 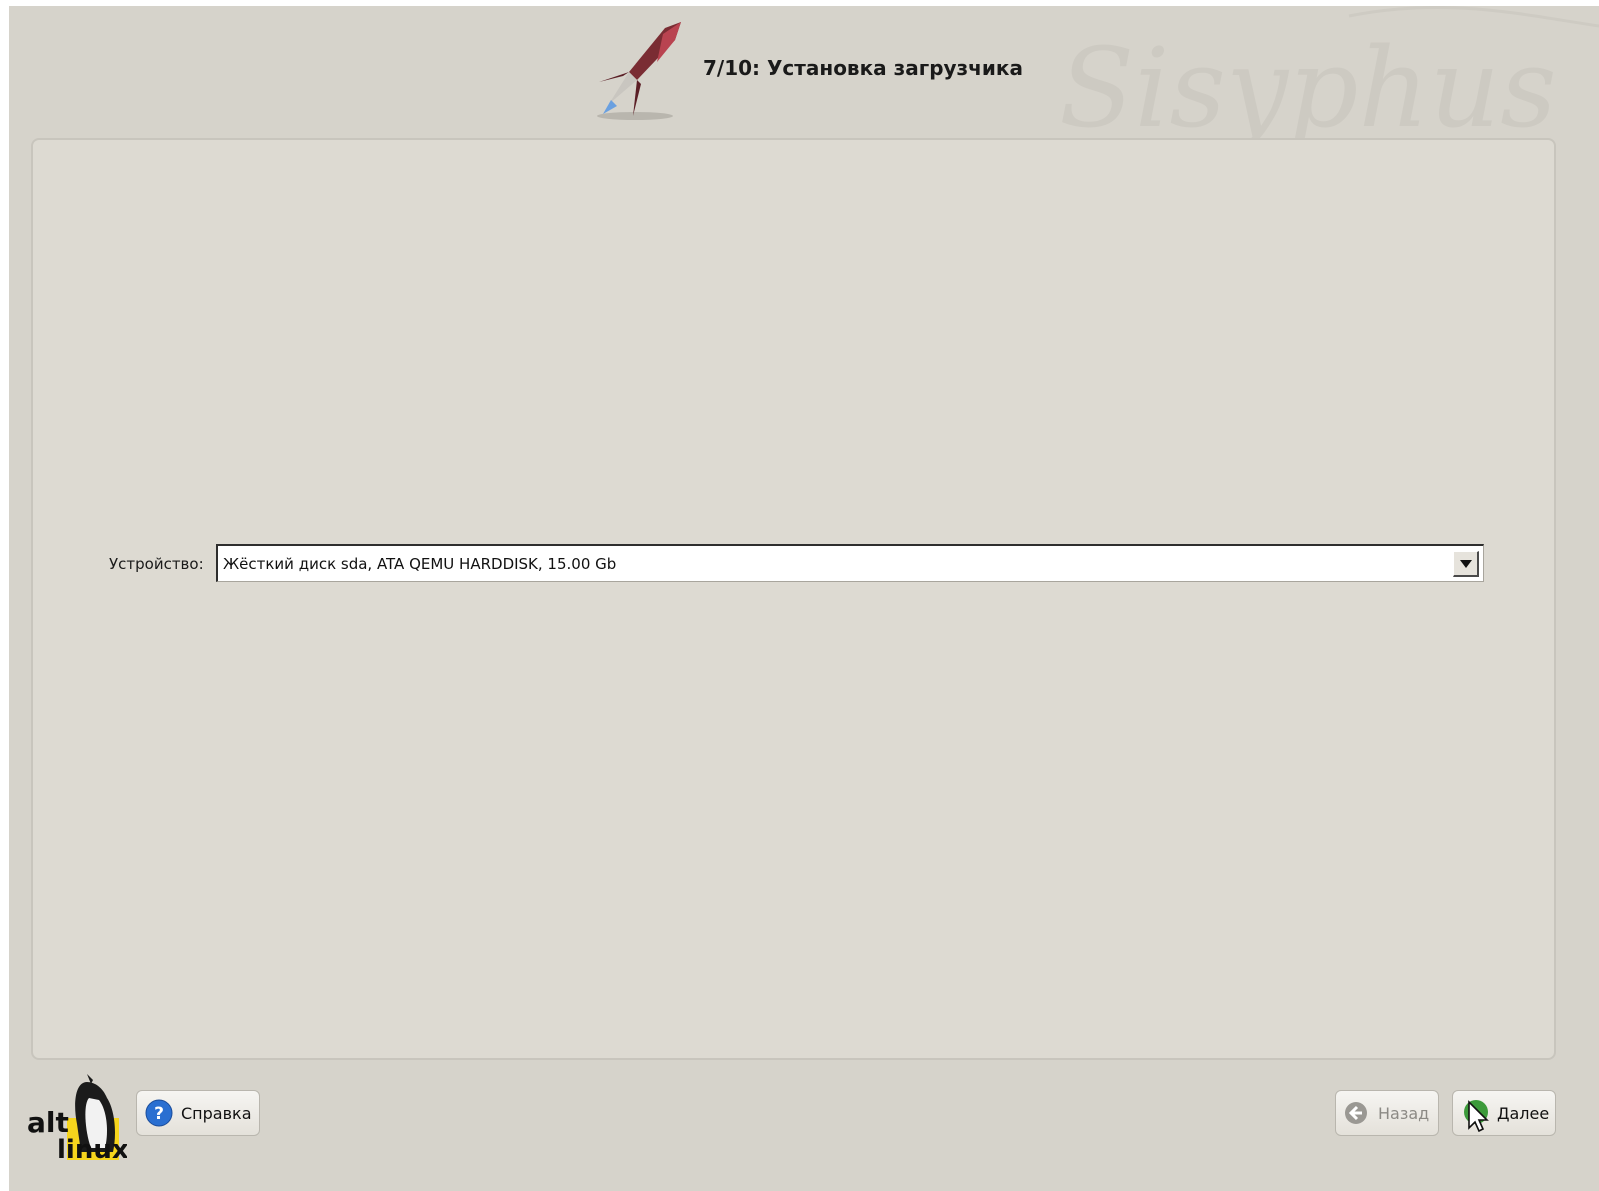 What do you see at coordinates (1476, 1116) in the screenshot?
I see `cursor-icon` at bounding box center [1476, 1116].